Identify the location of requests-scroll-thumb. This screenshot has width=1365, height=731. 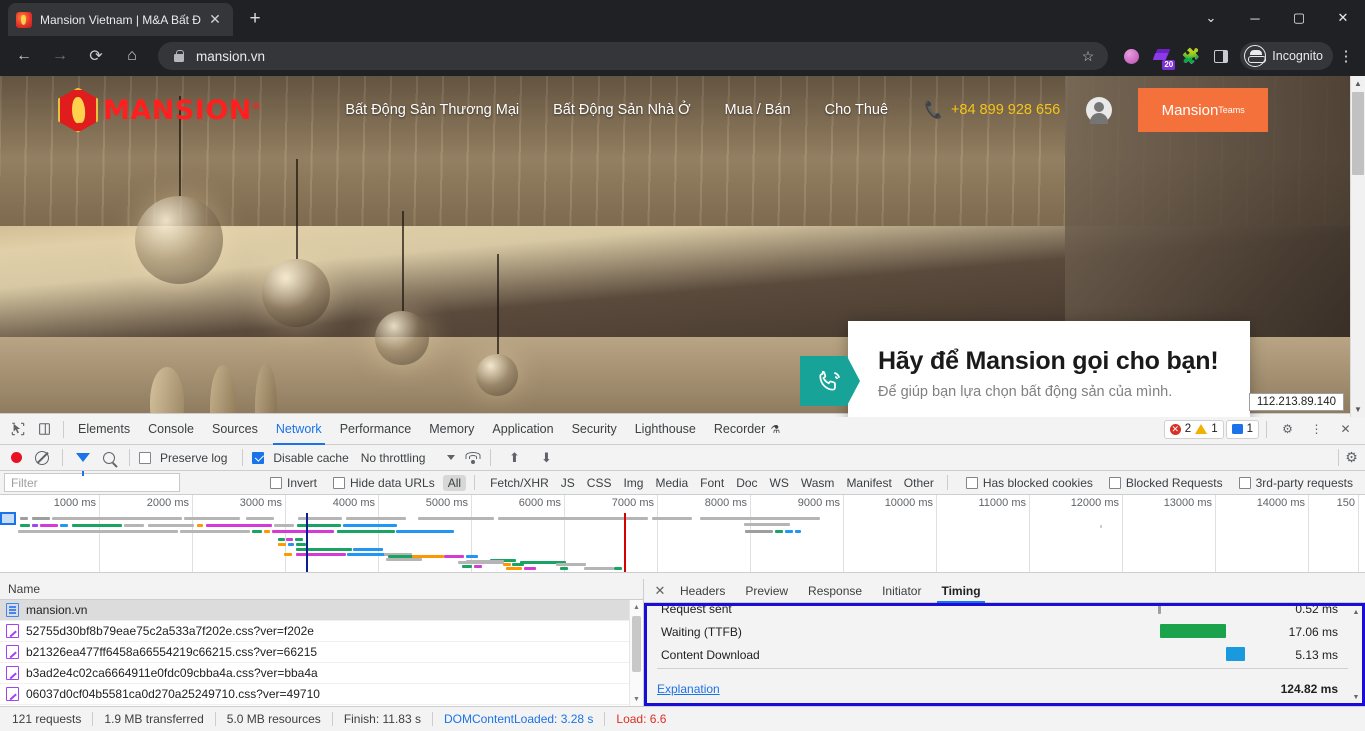
(636, 644).